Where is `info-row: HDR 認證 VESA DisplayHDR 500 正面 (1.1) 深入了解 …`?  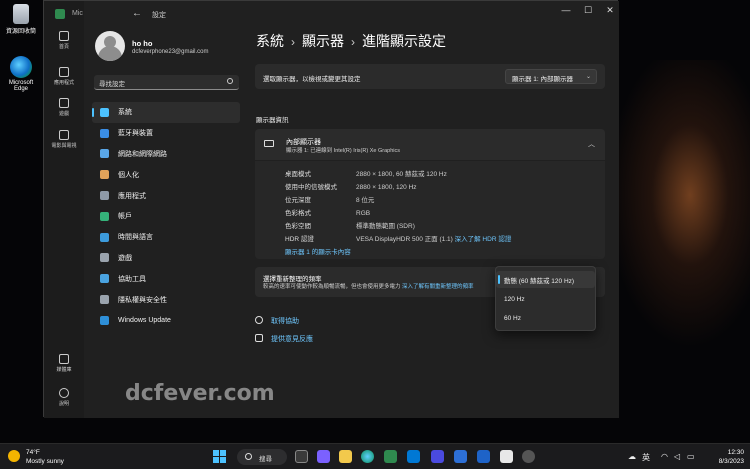 info-row: HDR 認證 VESA DisplayHDR 500 正面 (1.1) 深入了解 … is located at coordinates (398, 238).